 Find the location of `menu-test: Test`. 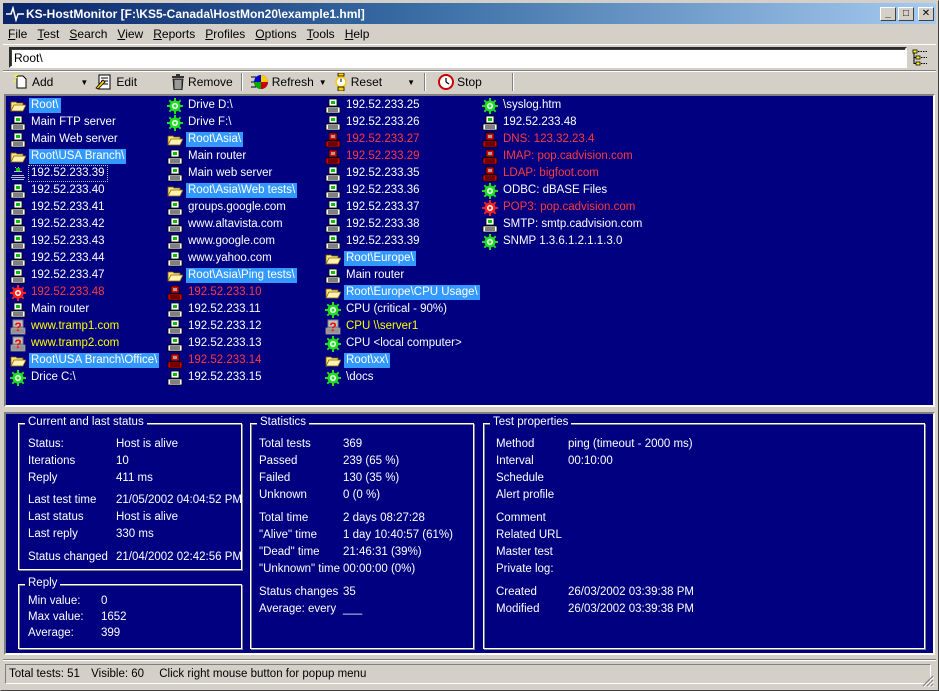

menu-test: Test is located at coordinates (48, 34).